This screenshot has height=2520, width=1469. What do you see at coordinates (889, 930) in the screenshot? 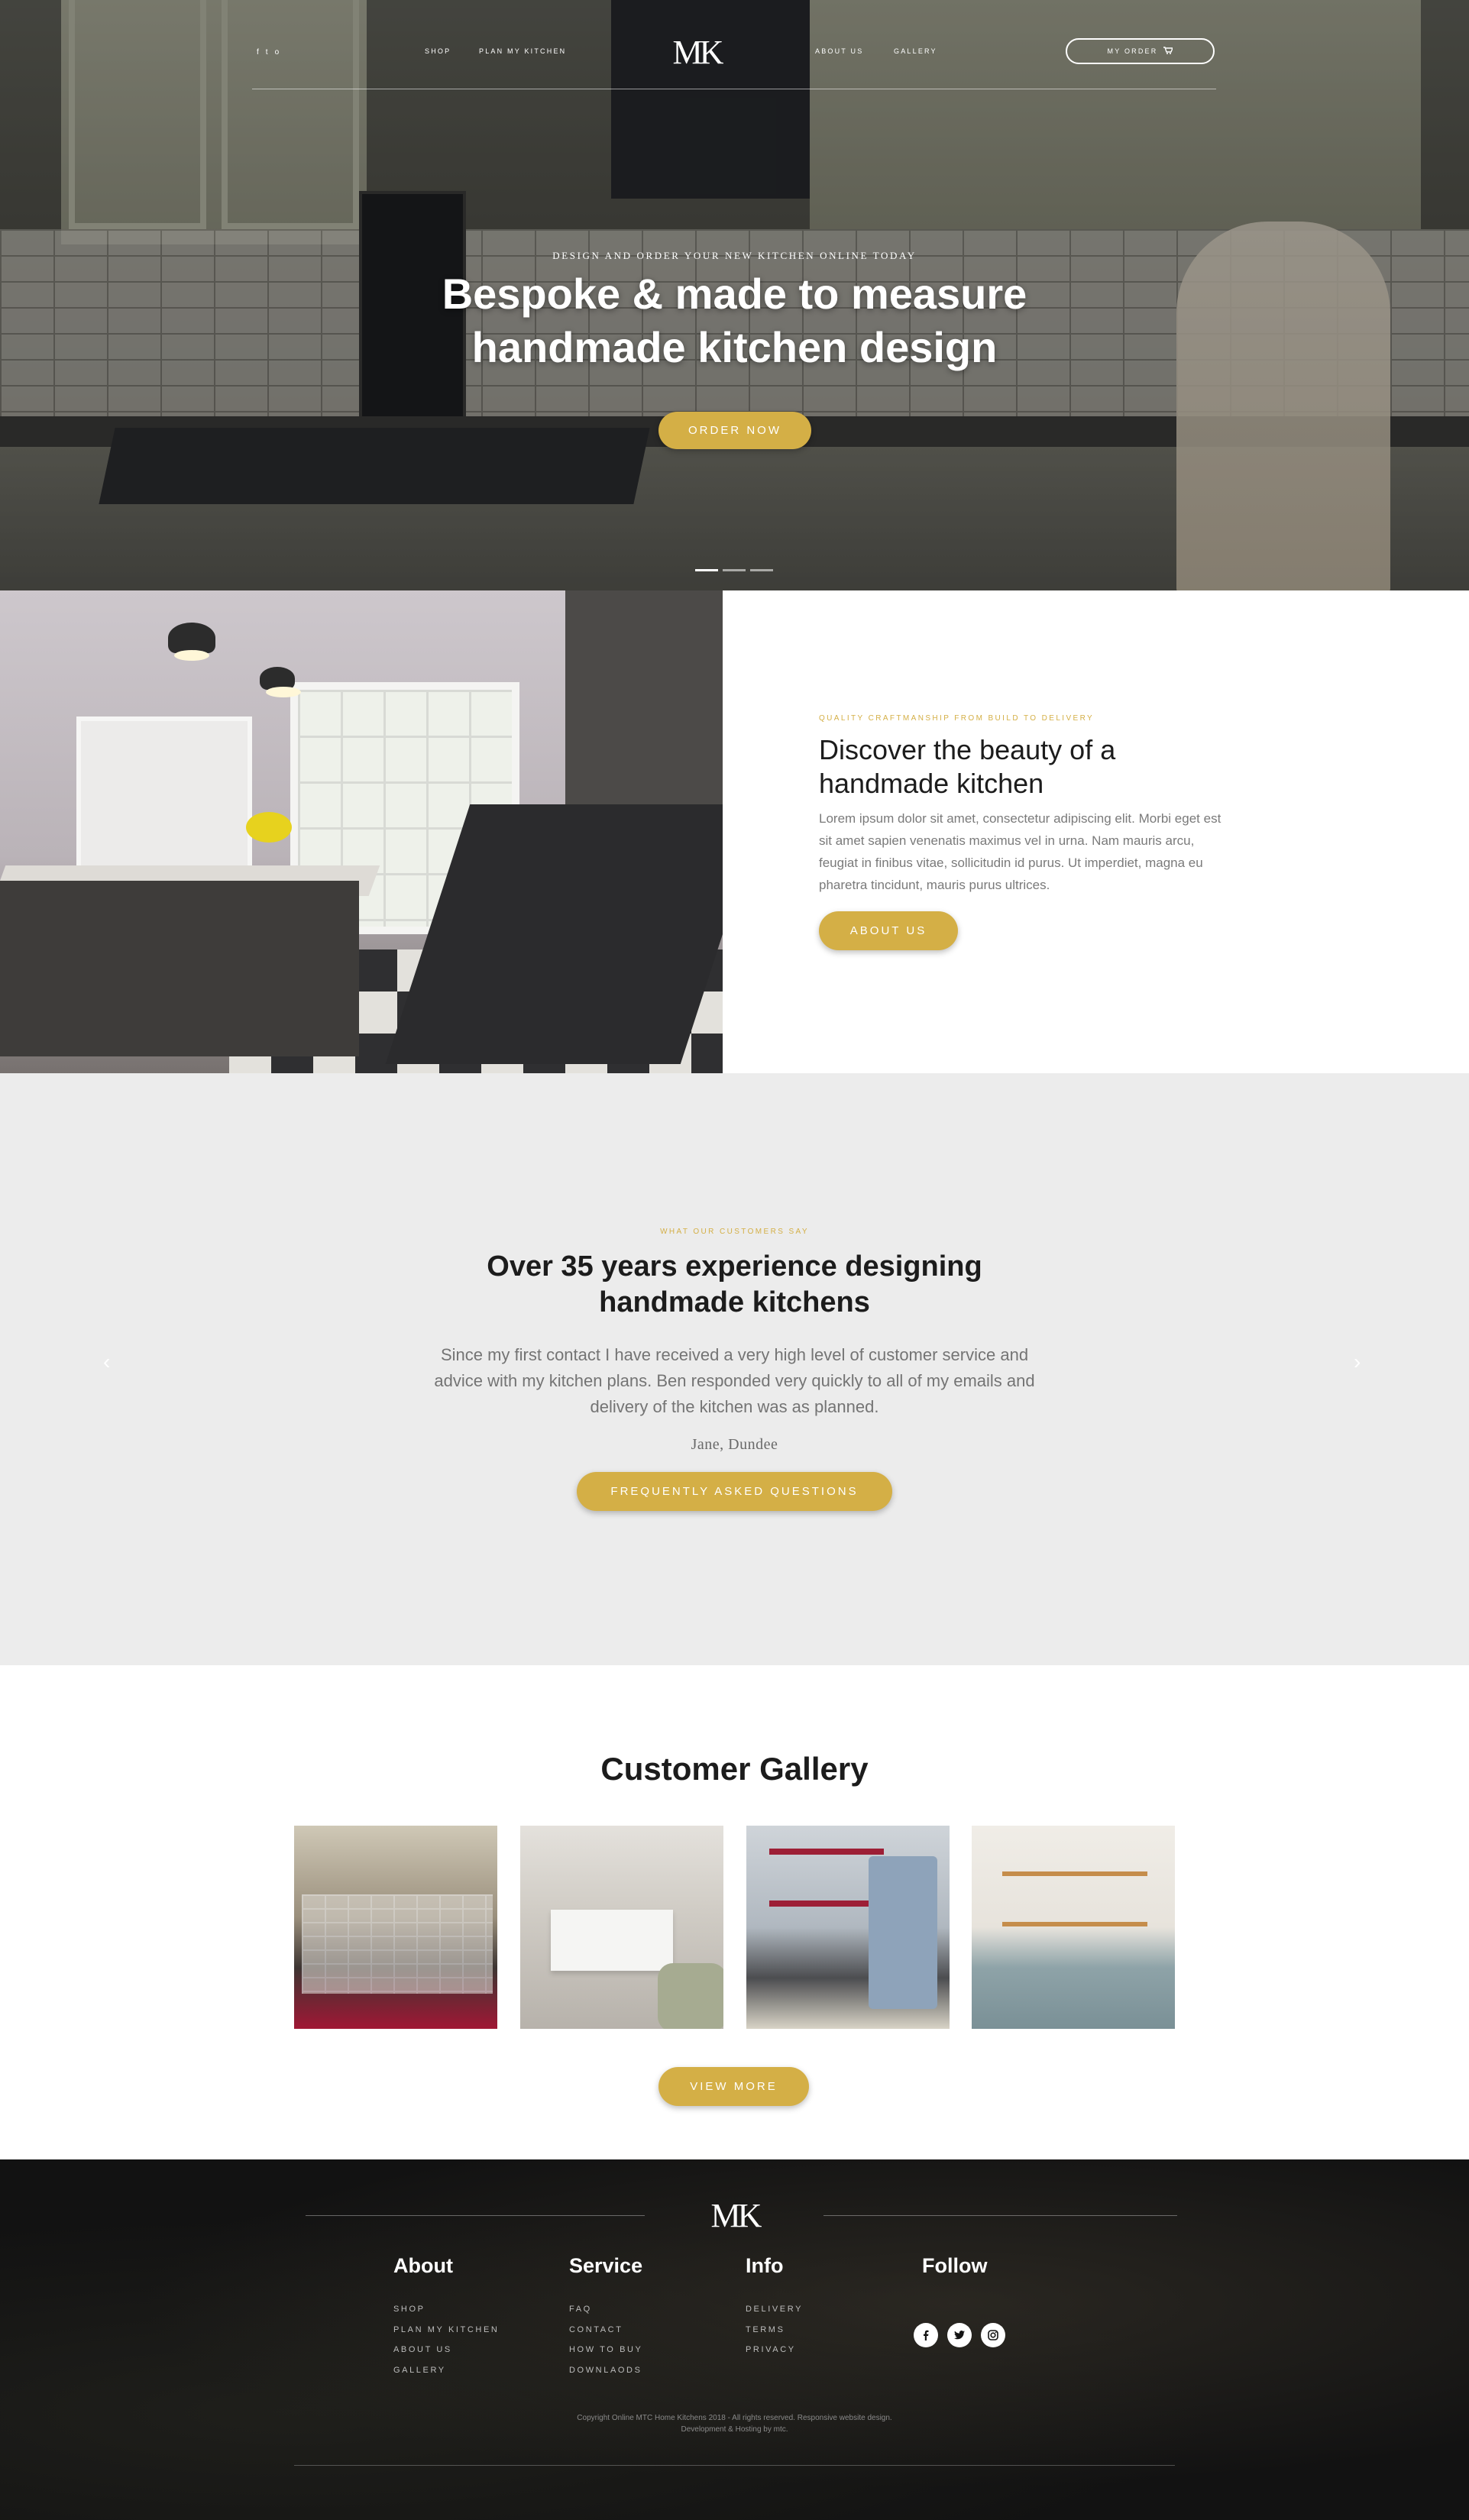
I see `about-us-button: ABOUT US` at bounding box center [889, 930].